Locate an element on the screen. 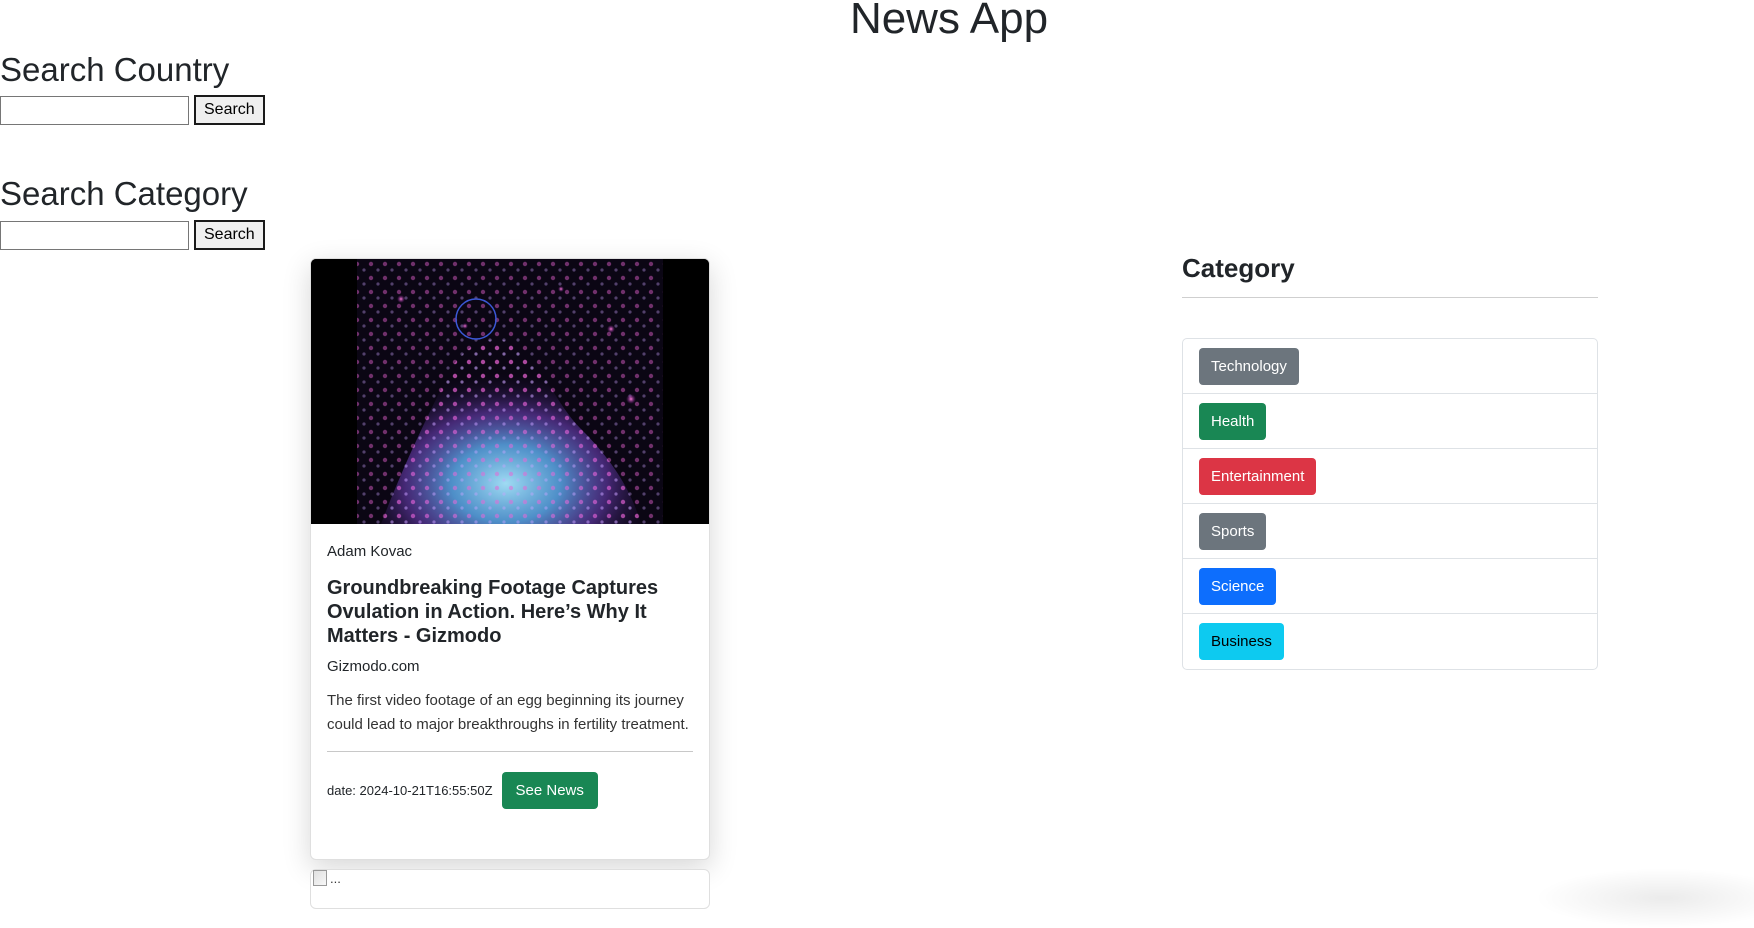  category-badge-science: Science is located at coordinates (1238, 586).